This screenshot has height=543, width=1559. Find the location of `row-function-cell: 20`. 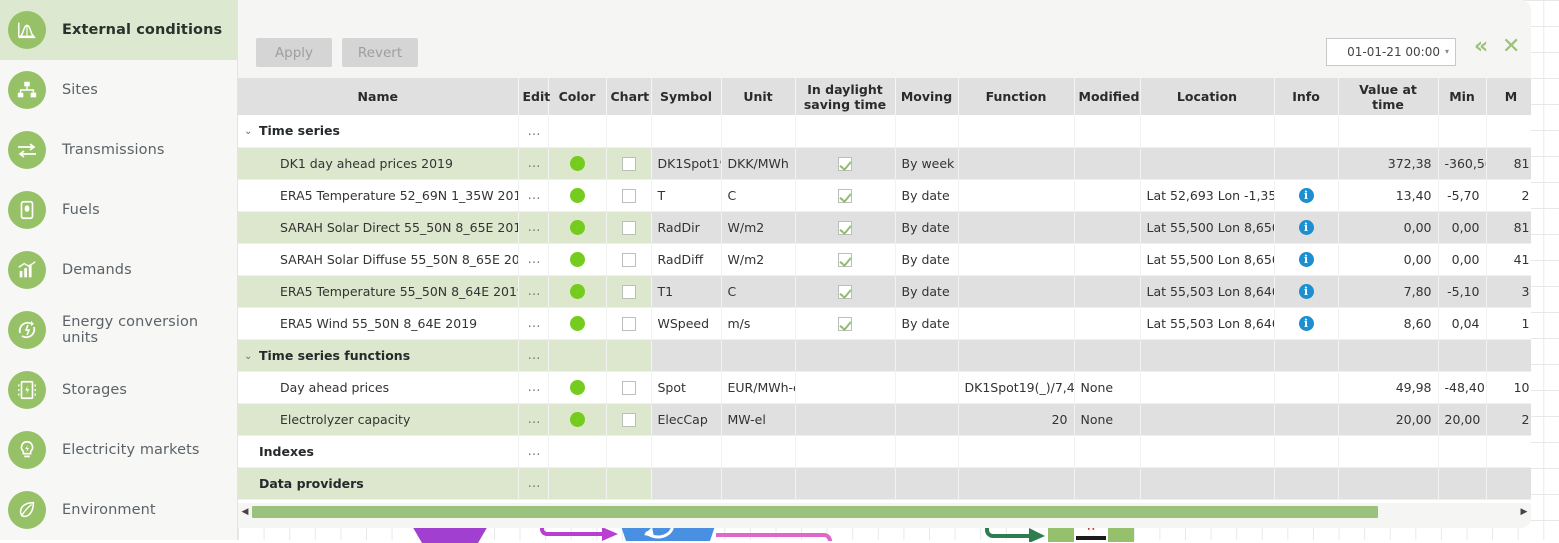

row-function-cell: 20 is located at coordinates (1016, 419).